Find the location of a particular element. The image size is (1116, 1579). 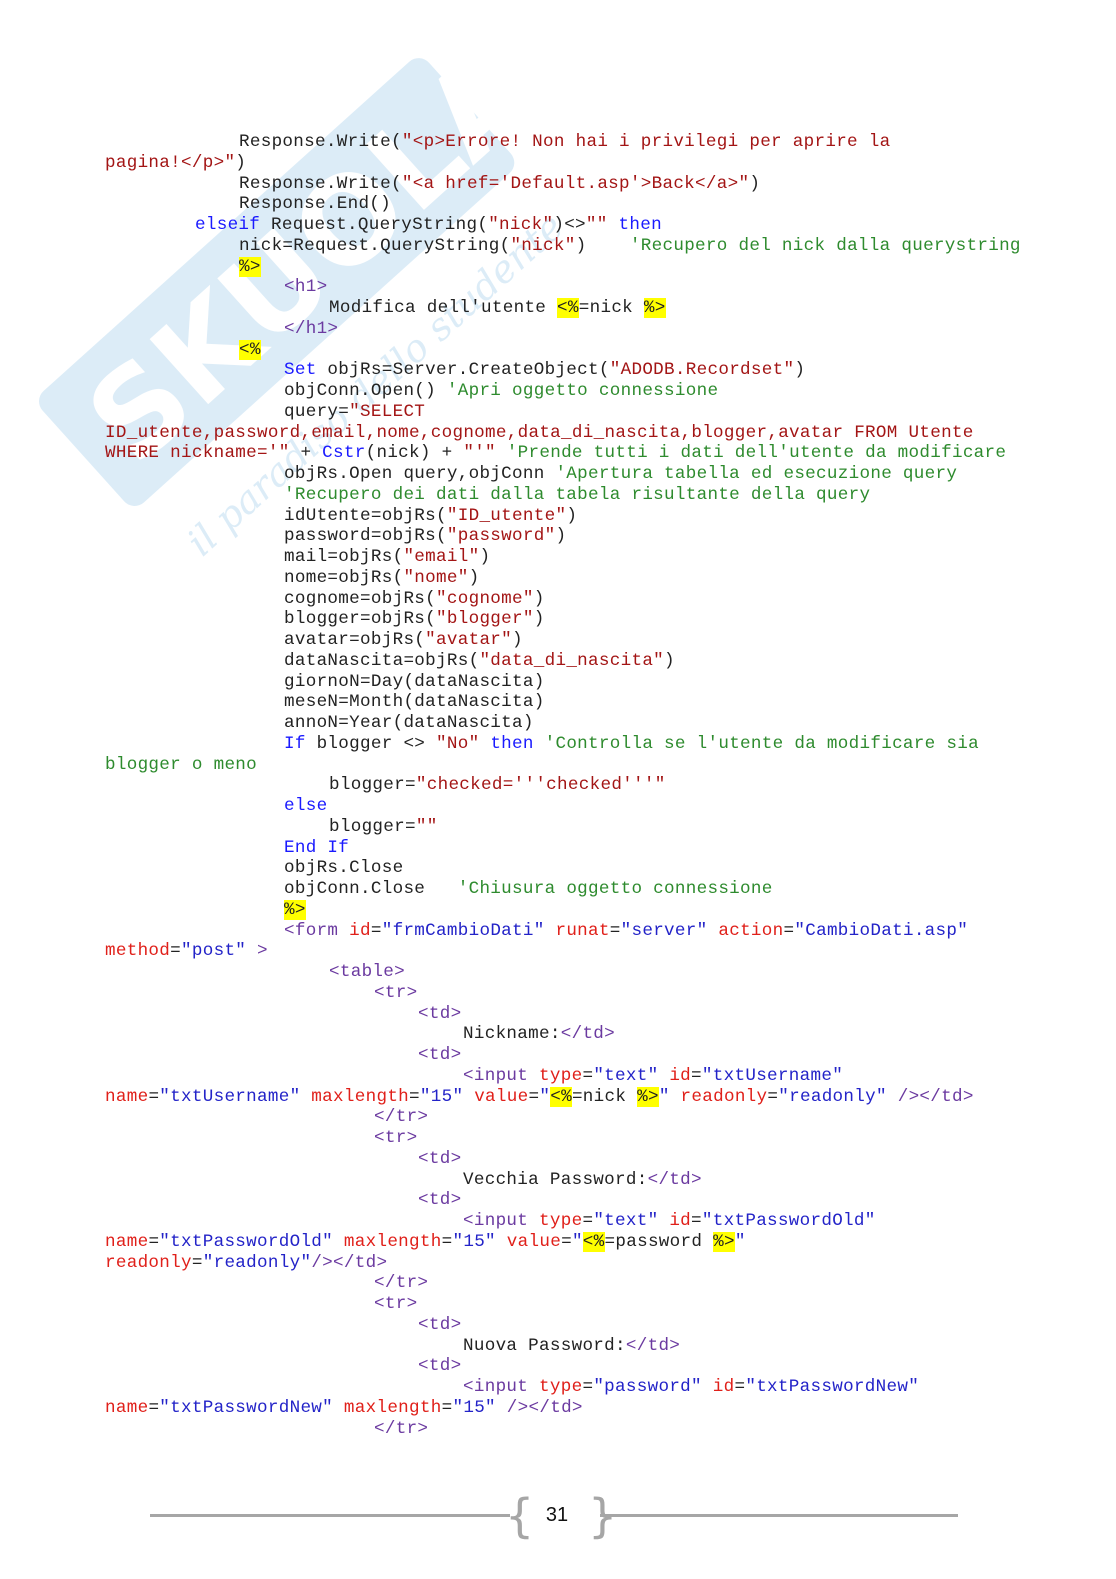

code-token: )<> is located at coordinates (569, 225).